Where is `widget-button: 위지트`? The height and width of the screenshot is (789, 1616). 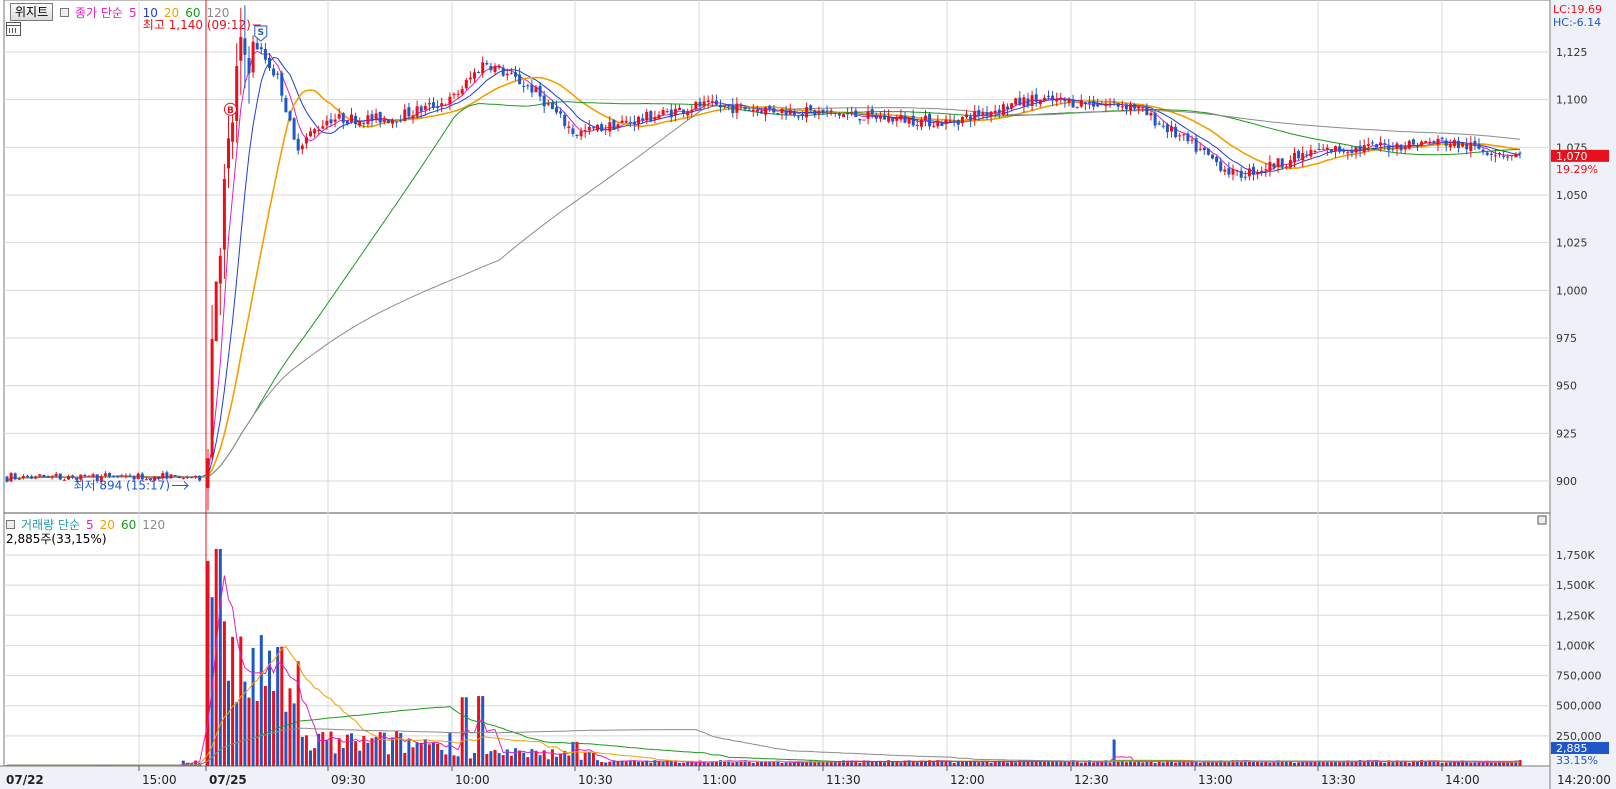
widget-button: 위지트 is located at coordinates (32, 12).